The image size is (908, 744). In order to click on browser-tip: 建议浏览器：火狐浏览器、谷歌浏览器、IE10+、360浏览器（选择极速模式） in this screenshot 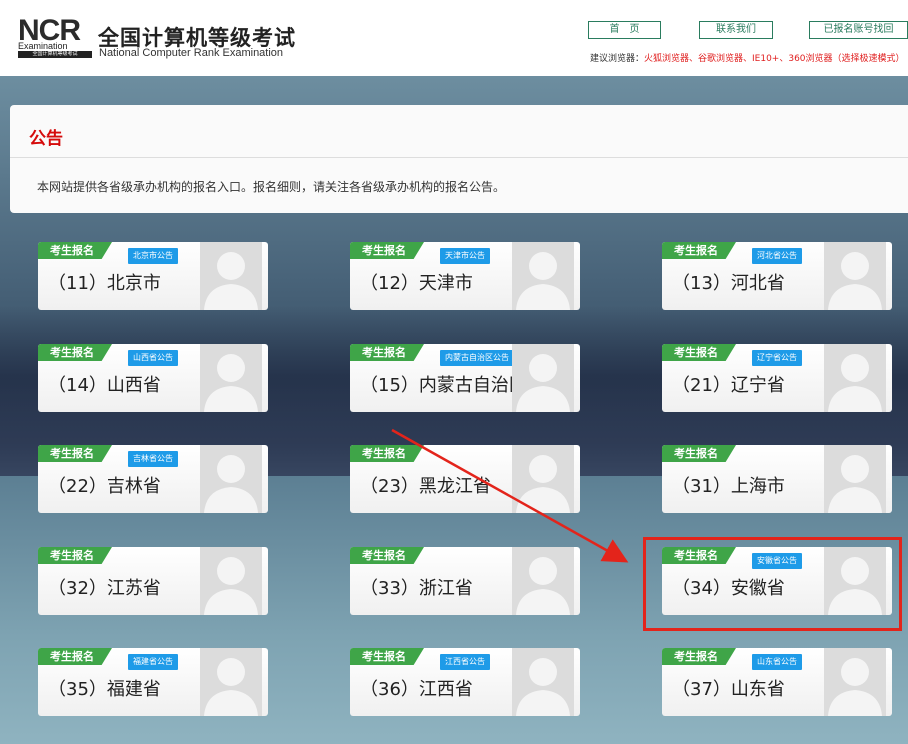, I will do `click(747, 57)`.